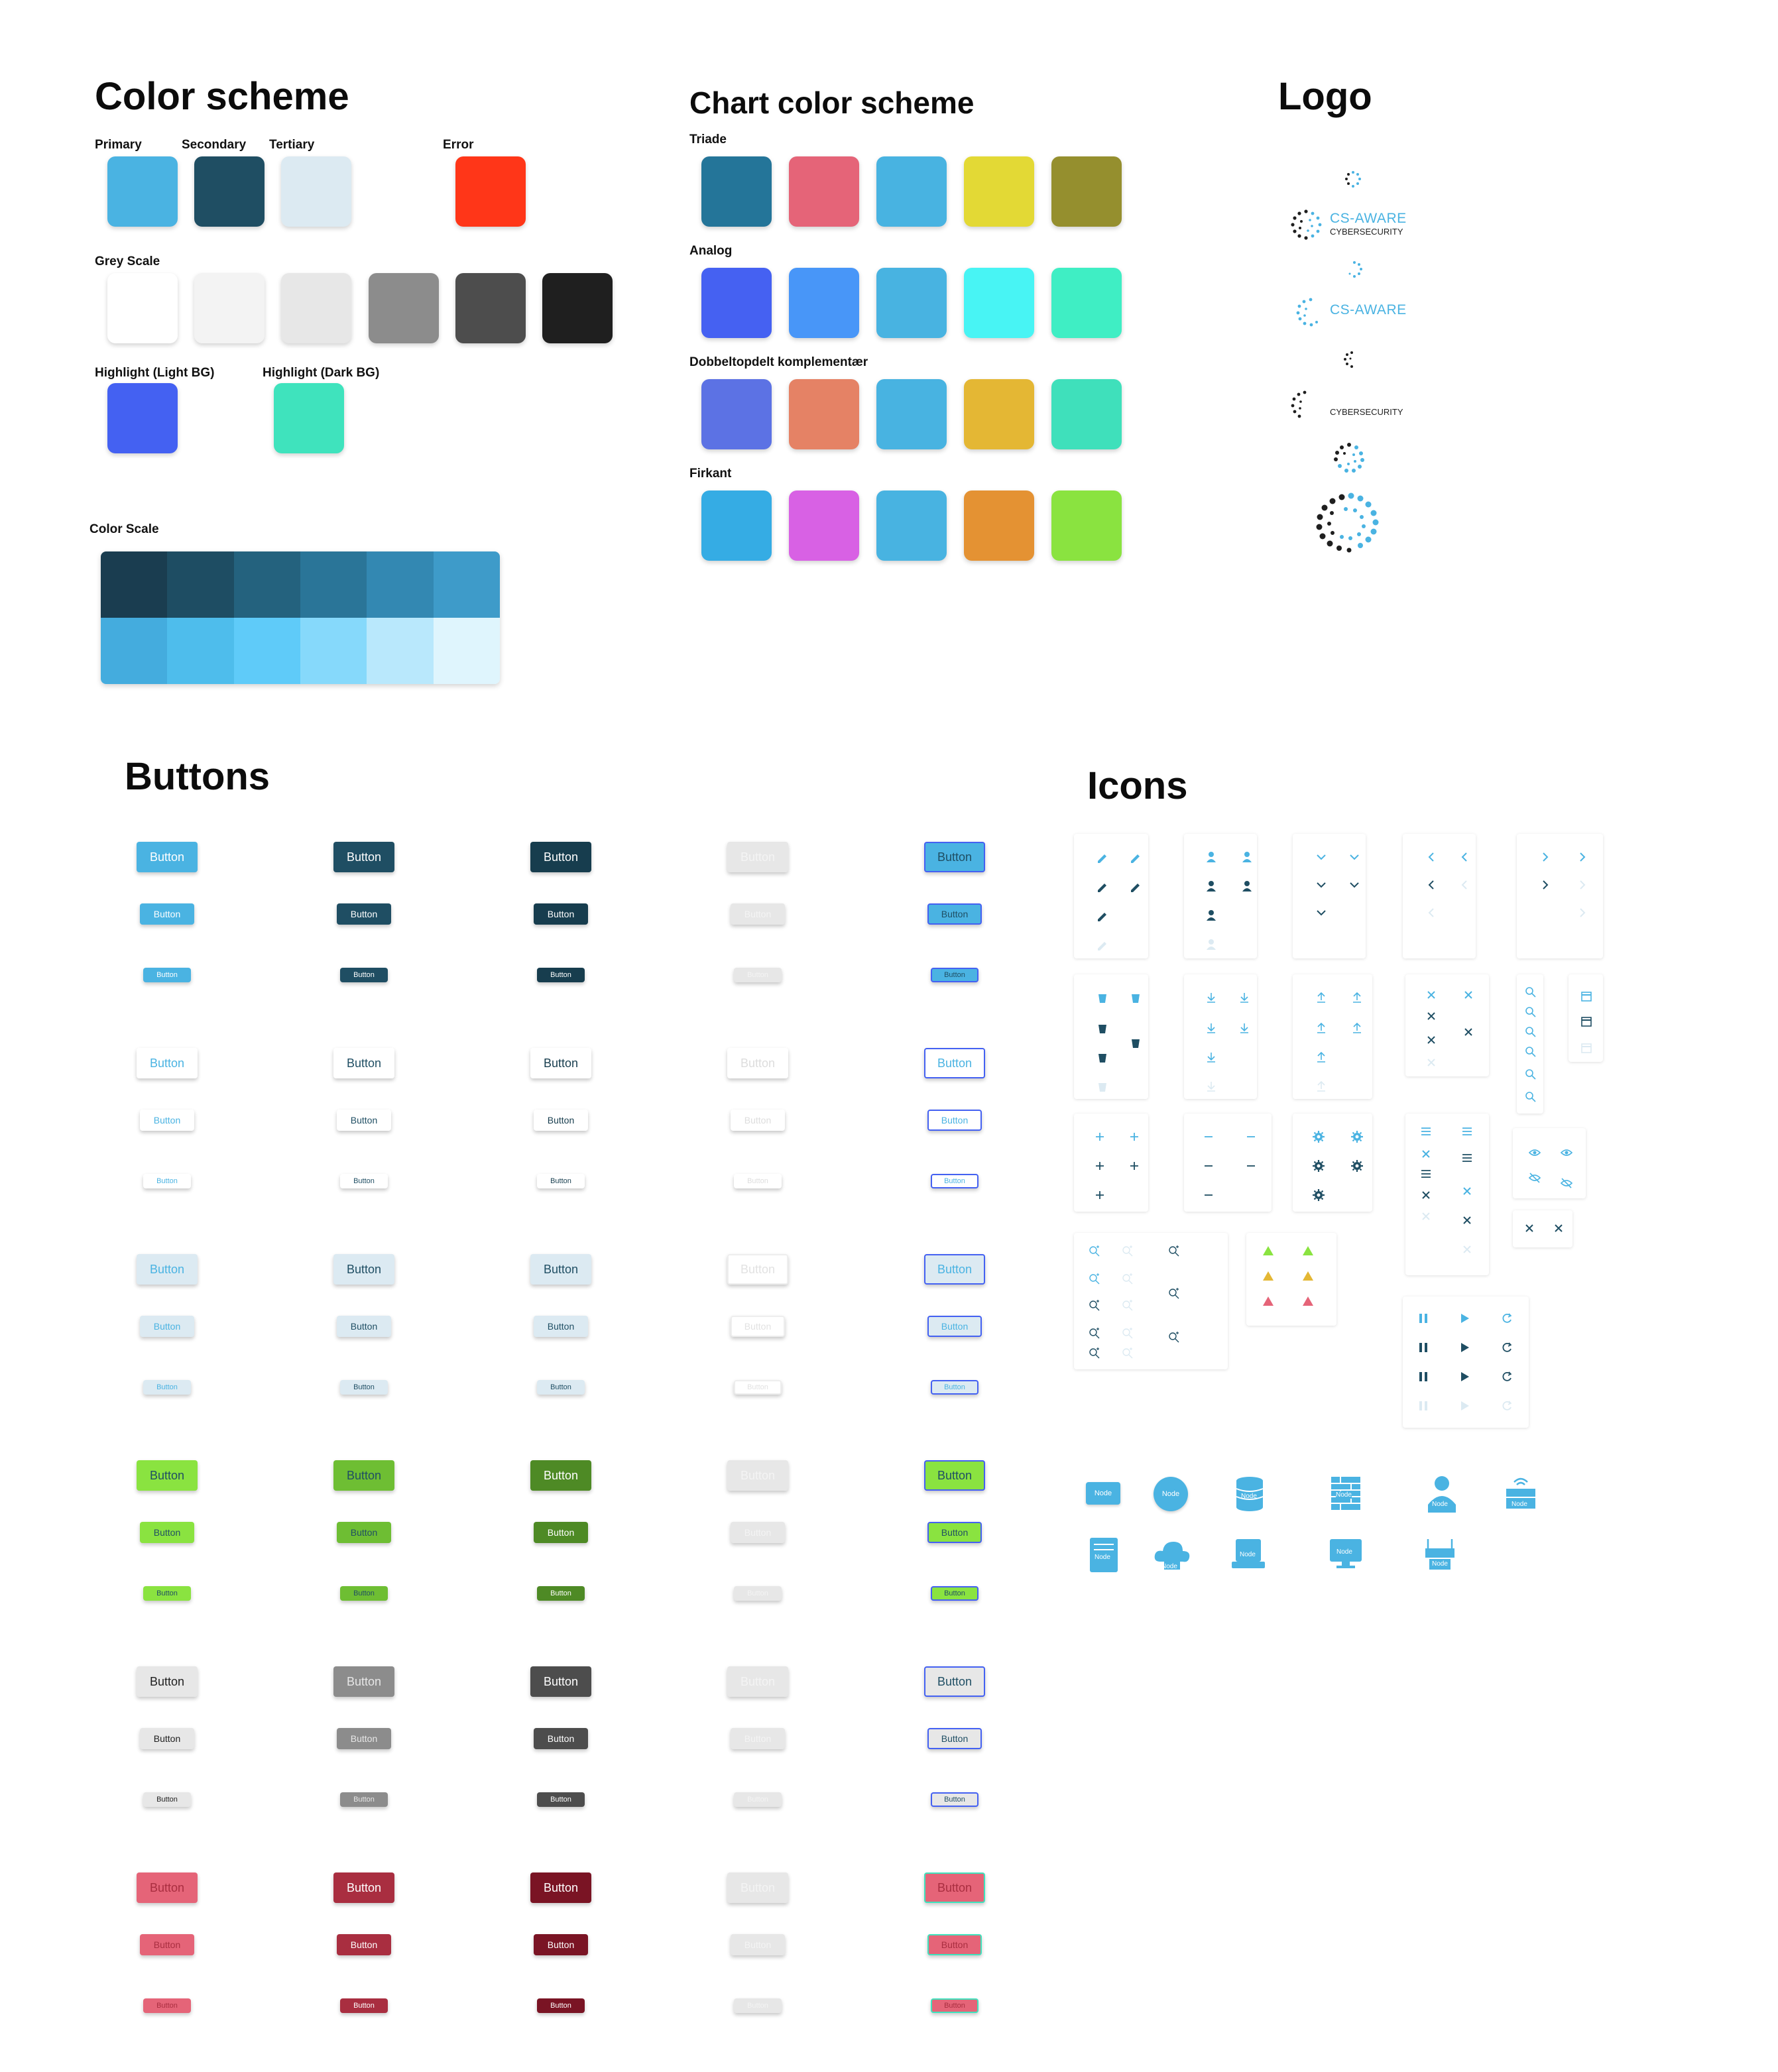 Image resolution: width=1778 pixels, height=2072 pixels. I want to click on chevron-down-icon, so click(1321, 857).